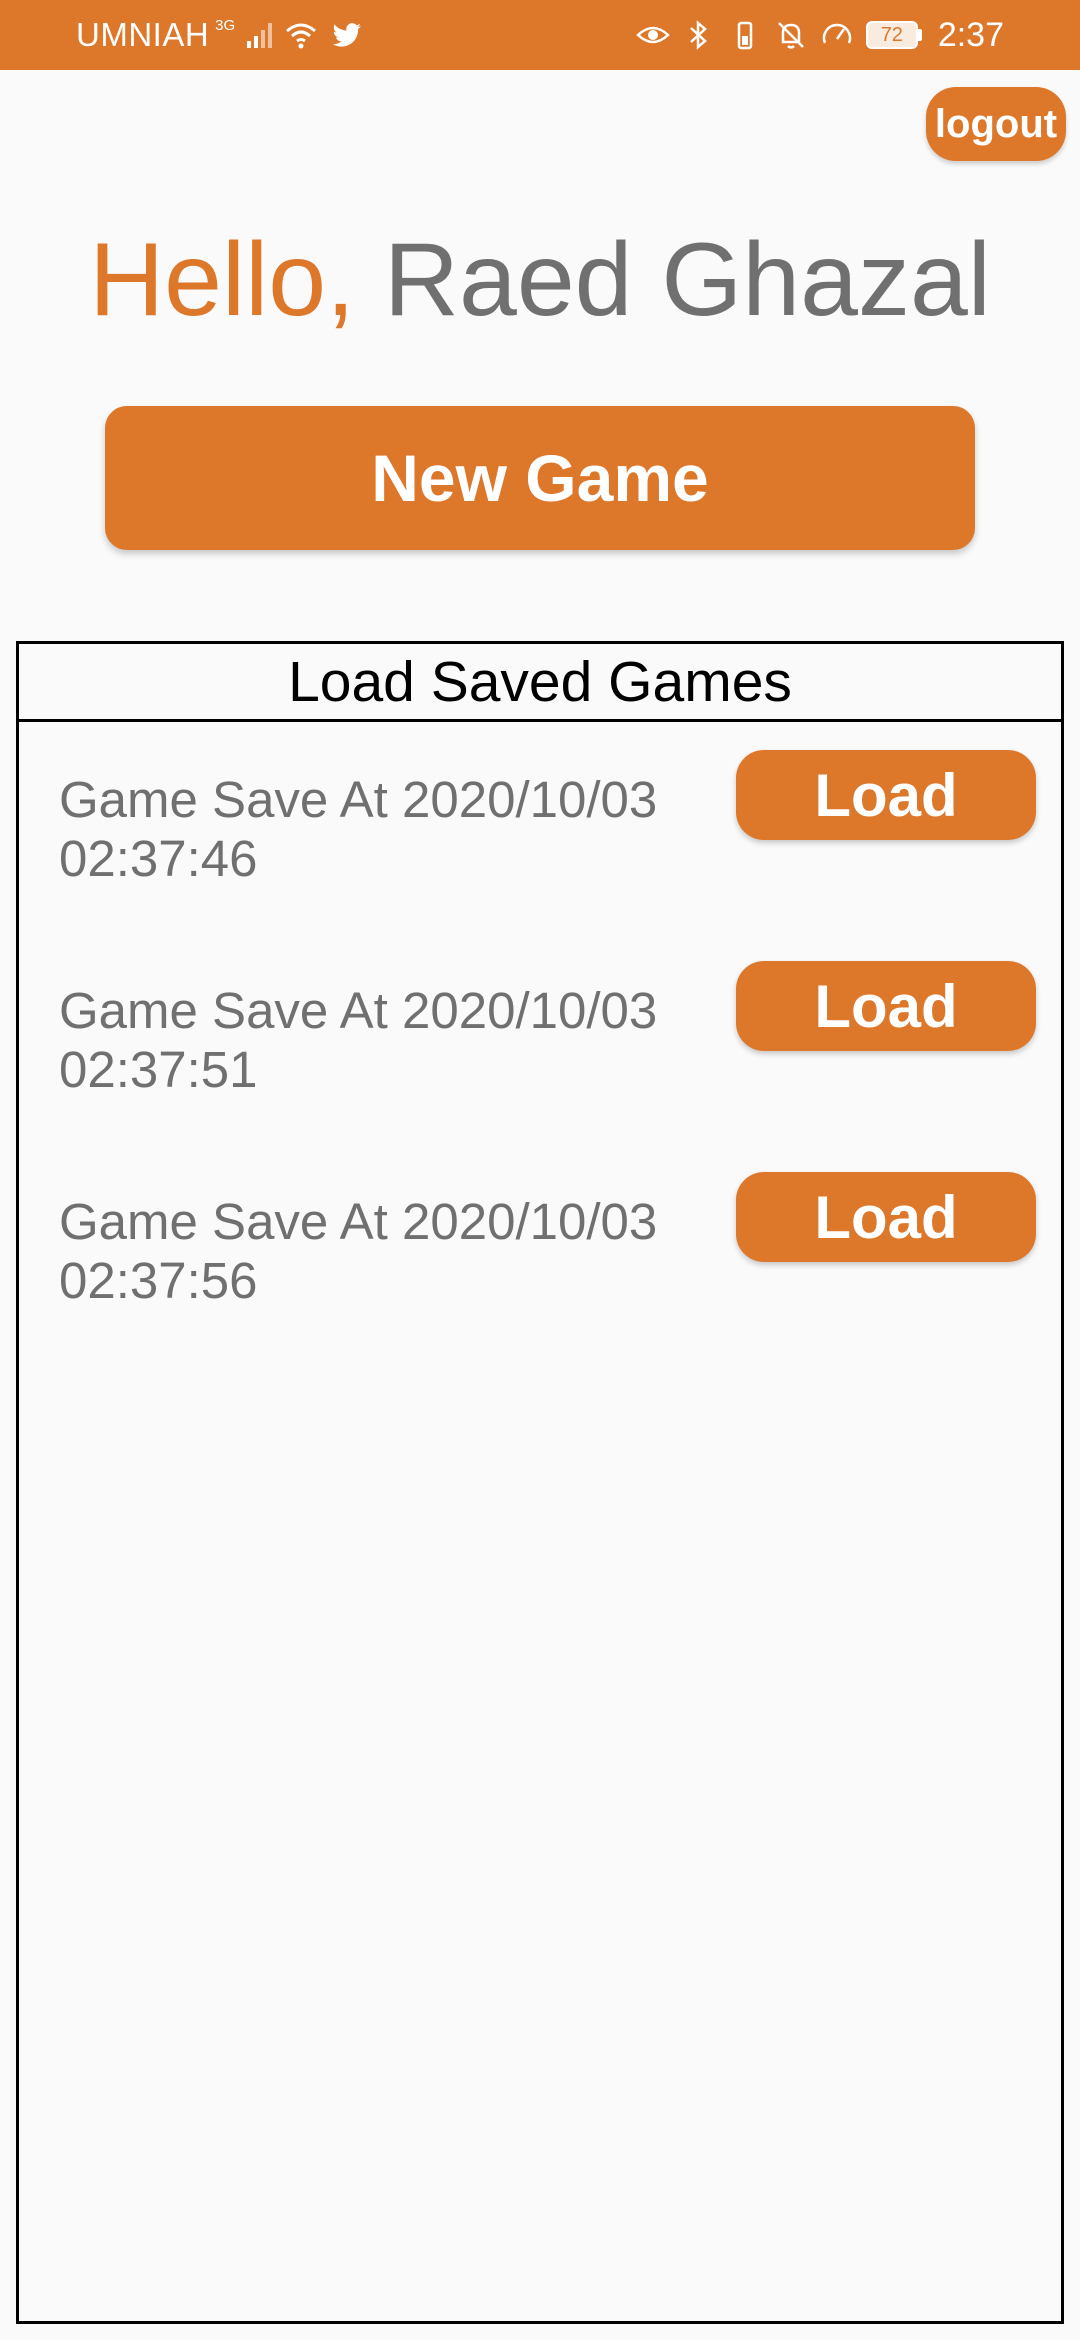  Describe the element at coordinates (745, 35) in the screenshot. I see `vibrate-battery-icon` at that location.